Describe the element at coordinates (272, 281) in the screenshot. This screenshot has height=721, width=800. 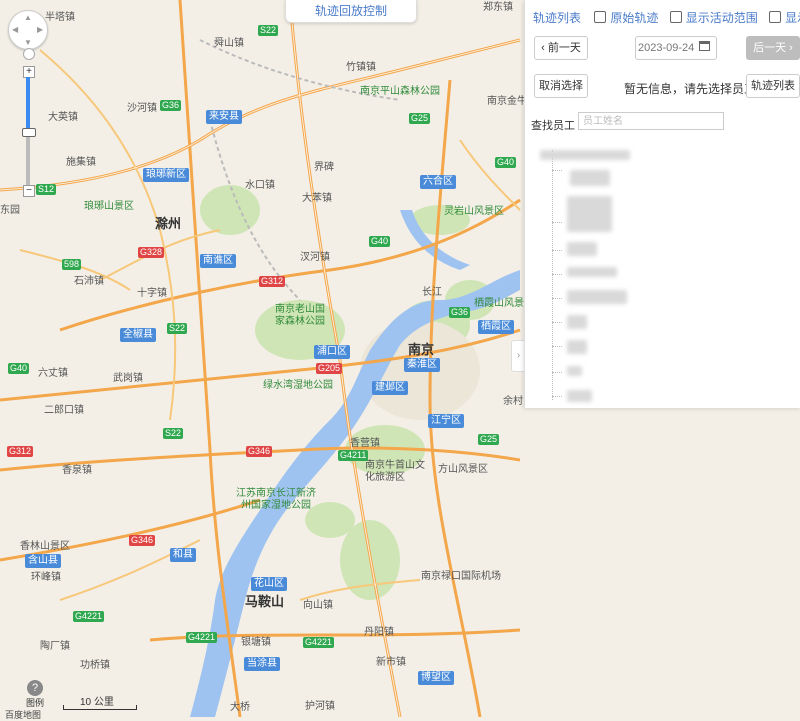
I see `road-shield: G312` at that location.